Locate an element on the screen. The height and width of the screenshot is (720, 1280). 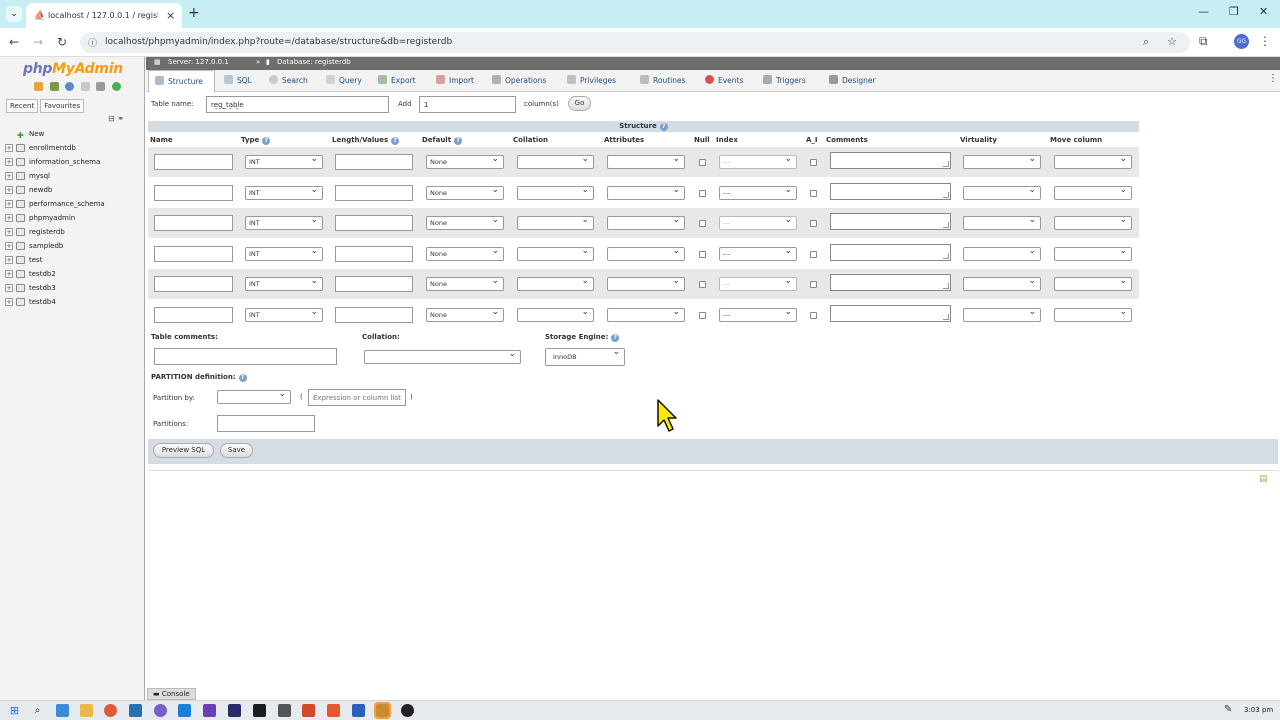
new-database-item: ✚ New is located at coordinates (75, 134).